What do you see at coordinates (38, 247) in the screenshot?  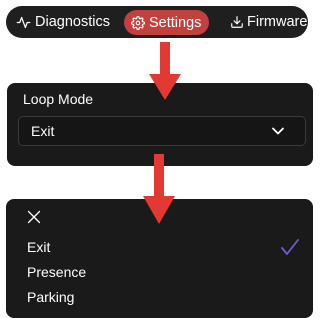 I see `dropdown-option-exit: Exit` at bounding box center [38, 247].